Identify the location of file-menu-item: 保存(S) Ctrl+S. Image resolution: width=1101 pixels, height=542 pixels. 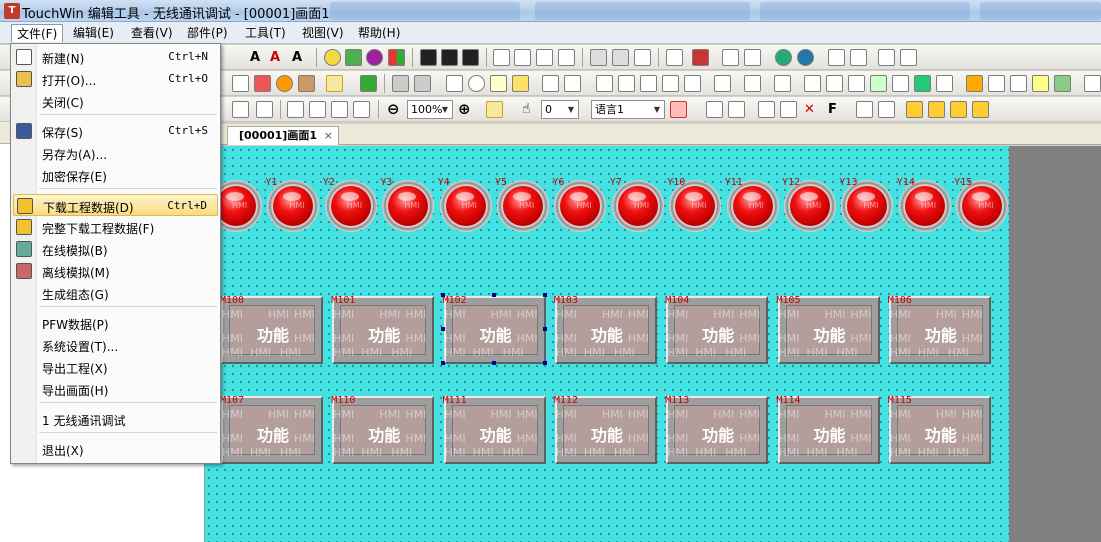
(115, 131).